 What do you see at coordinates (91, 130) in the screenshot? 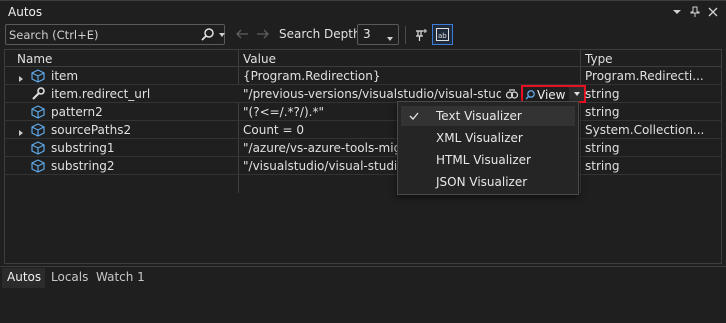
I see `variable-name: sourcePaths2` at bounding box center [91, 130].